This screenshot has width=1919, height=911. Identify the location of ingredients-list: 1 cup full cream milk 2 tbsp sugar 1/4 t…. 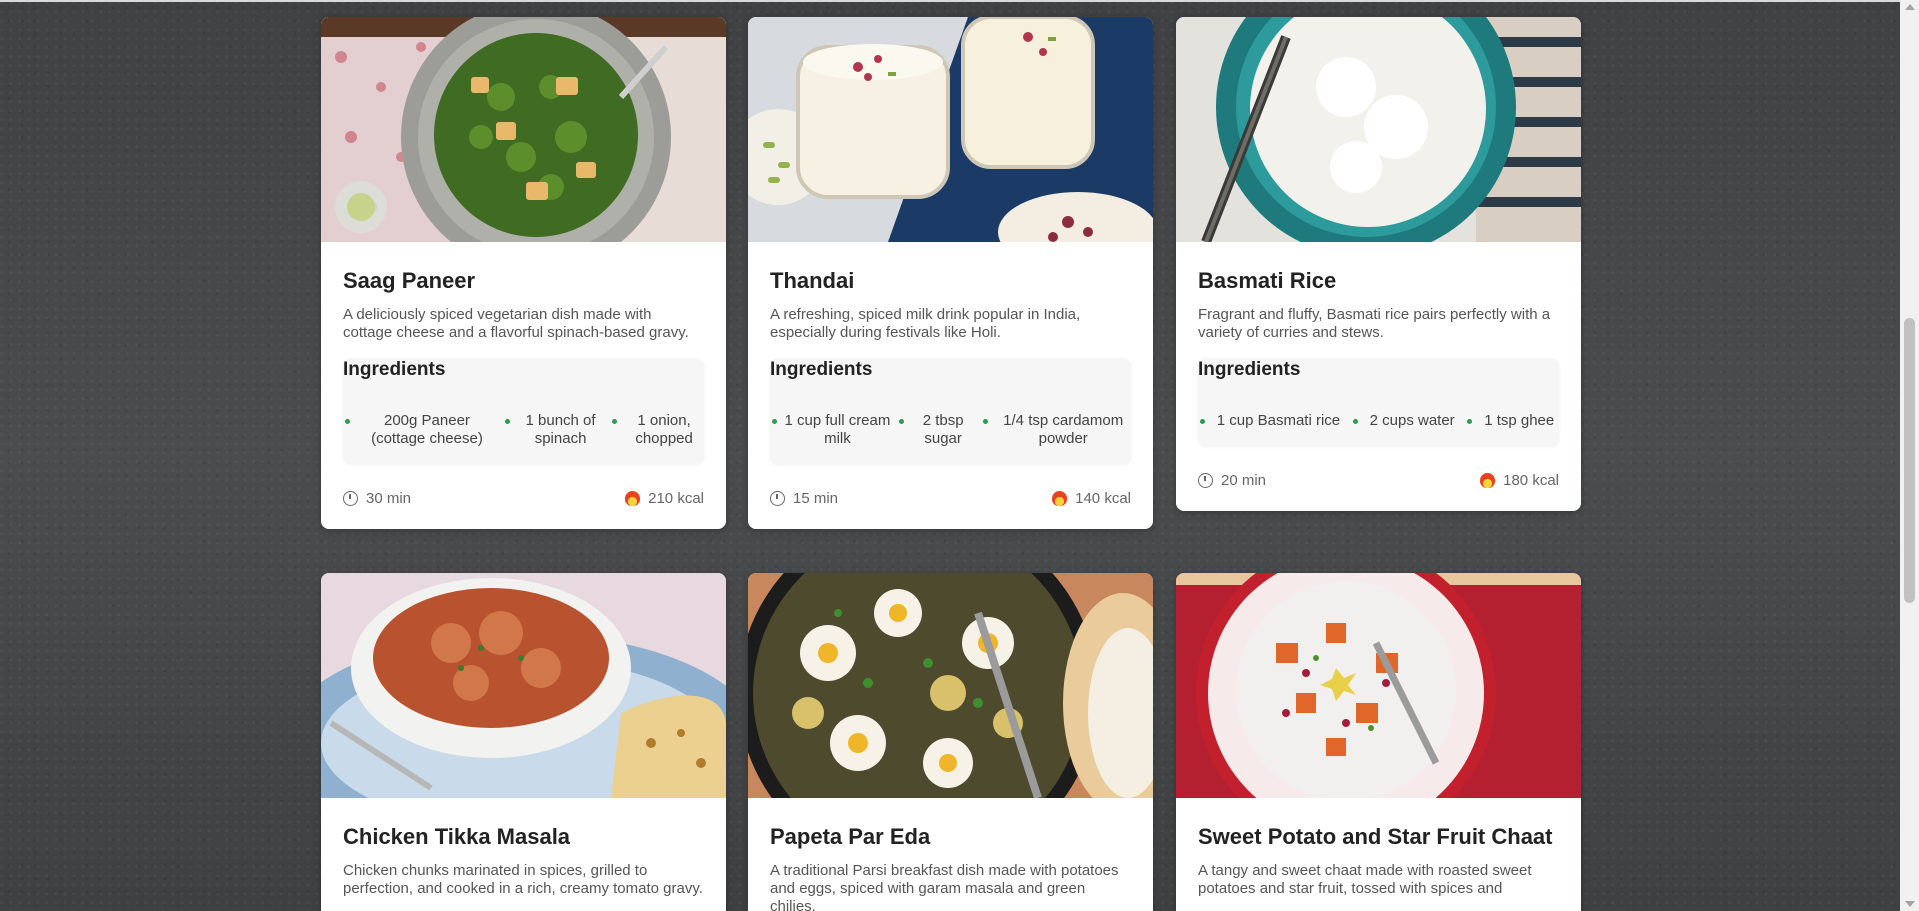
(950, 430).